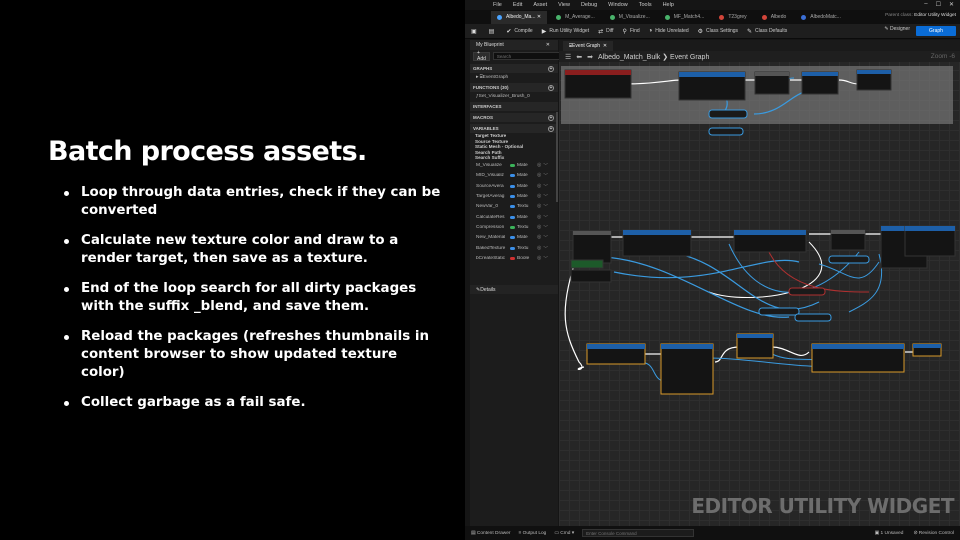  I want to click on details-tab: ✎ Details, so click(514, 289).